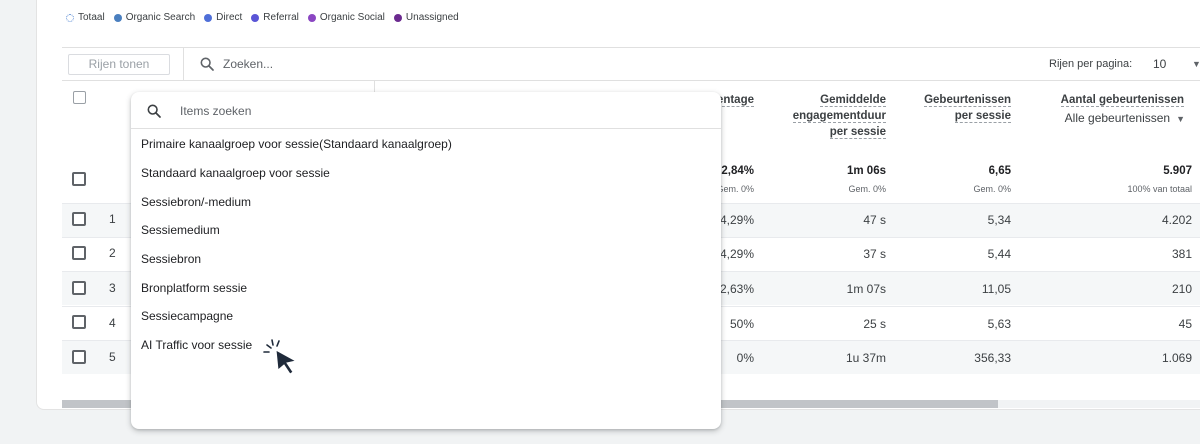 The height and width of the screenshot is (444, 1200). What do you see at coordinates (79, 179) in the screenshot?
I see `totals-checkbox` at bounding box center [79, 179].